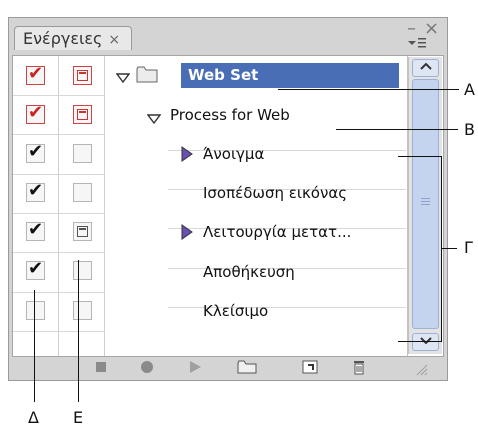 The width and height of the screenshot is (478, 434). I want to click on callout-bracket, so click(441, 249).